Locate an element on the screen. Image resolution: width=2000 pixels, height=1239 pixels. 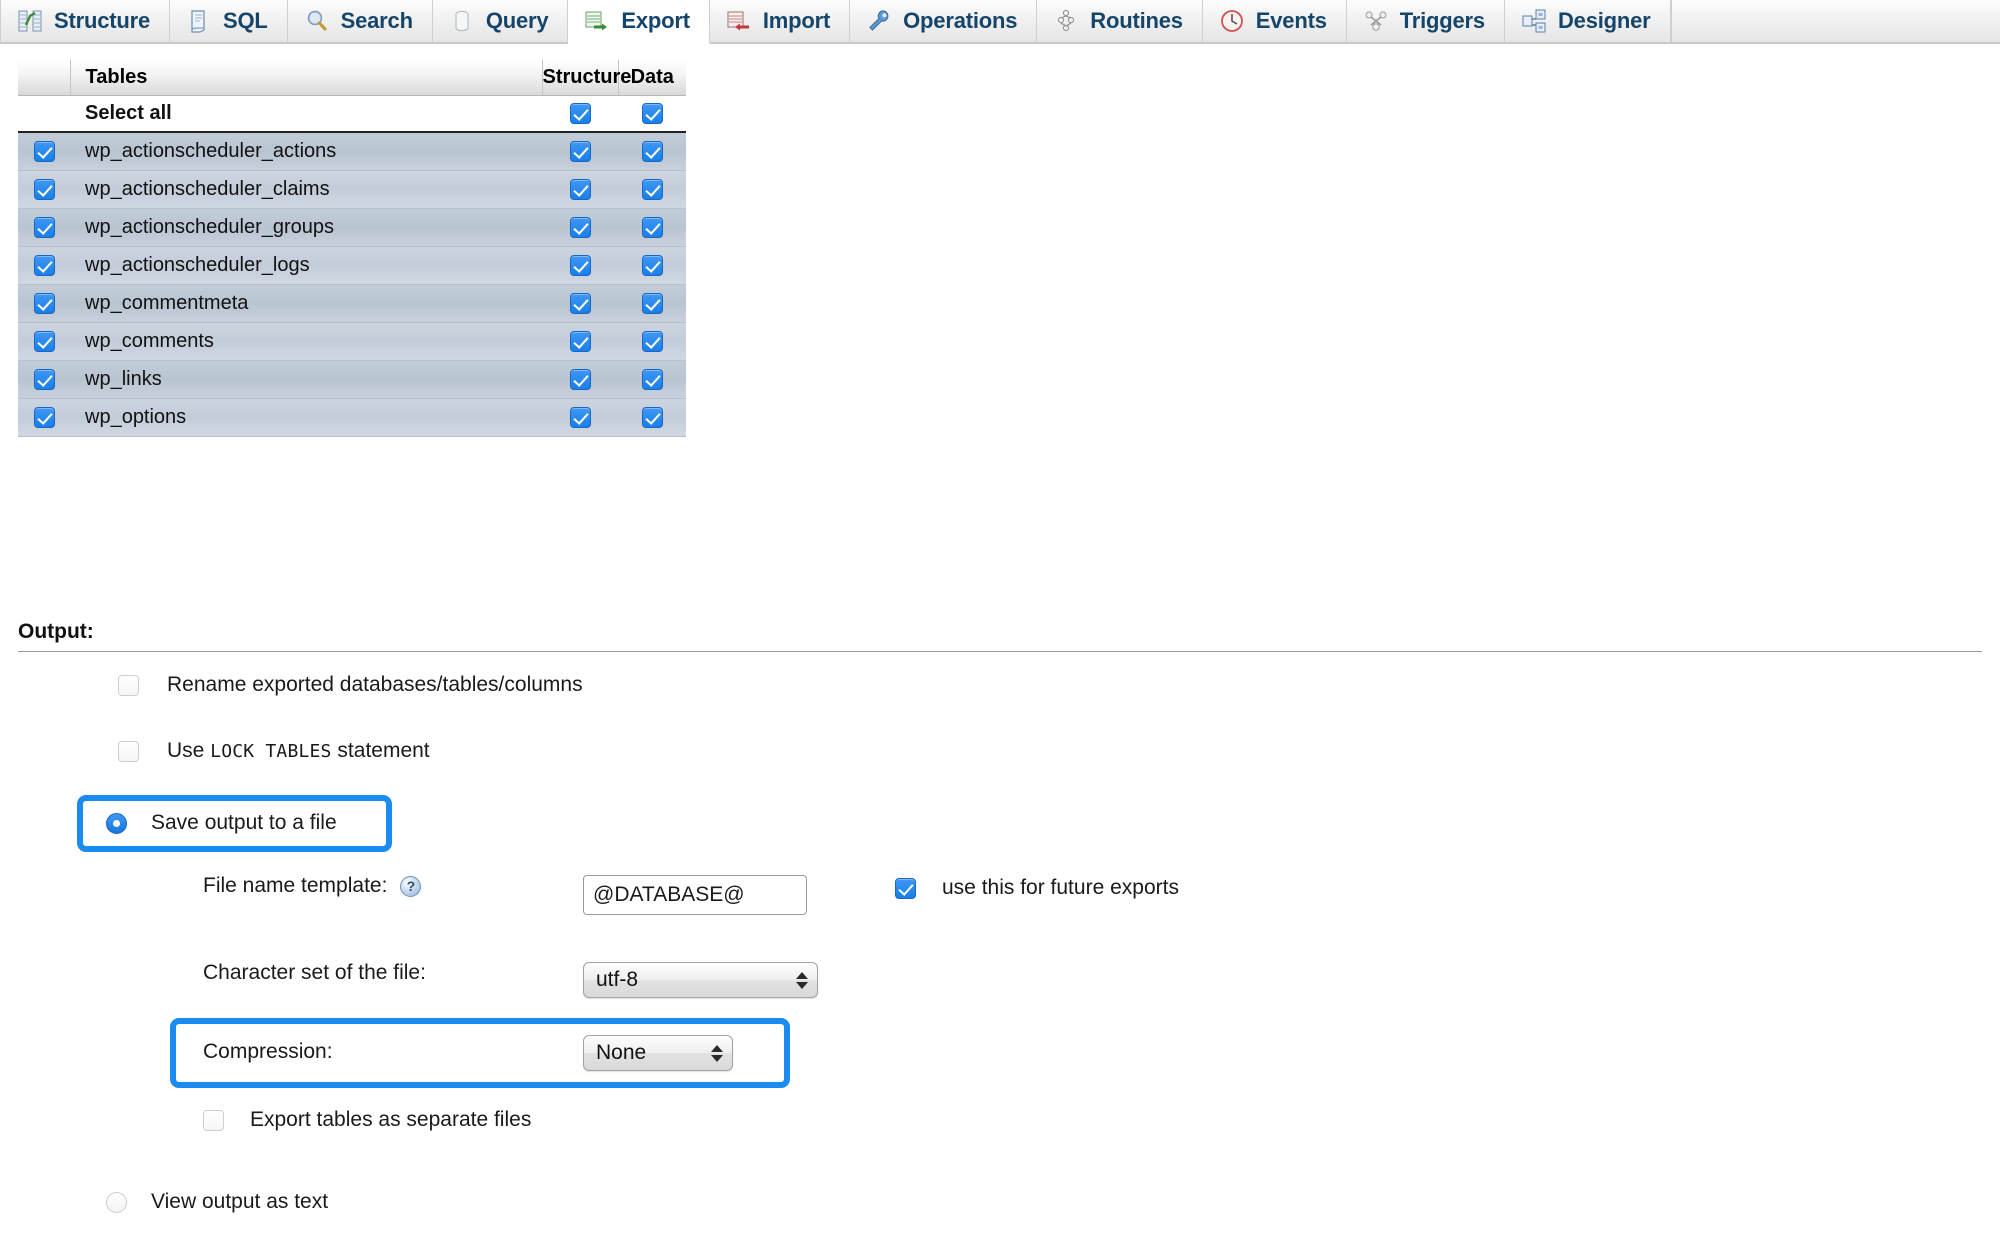
tab-routines-label: Routines is located at coordinates (1136, 20).